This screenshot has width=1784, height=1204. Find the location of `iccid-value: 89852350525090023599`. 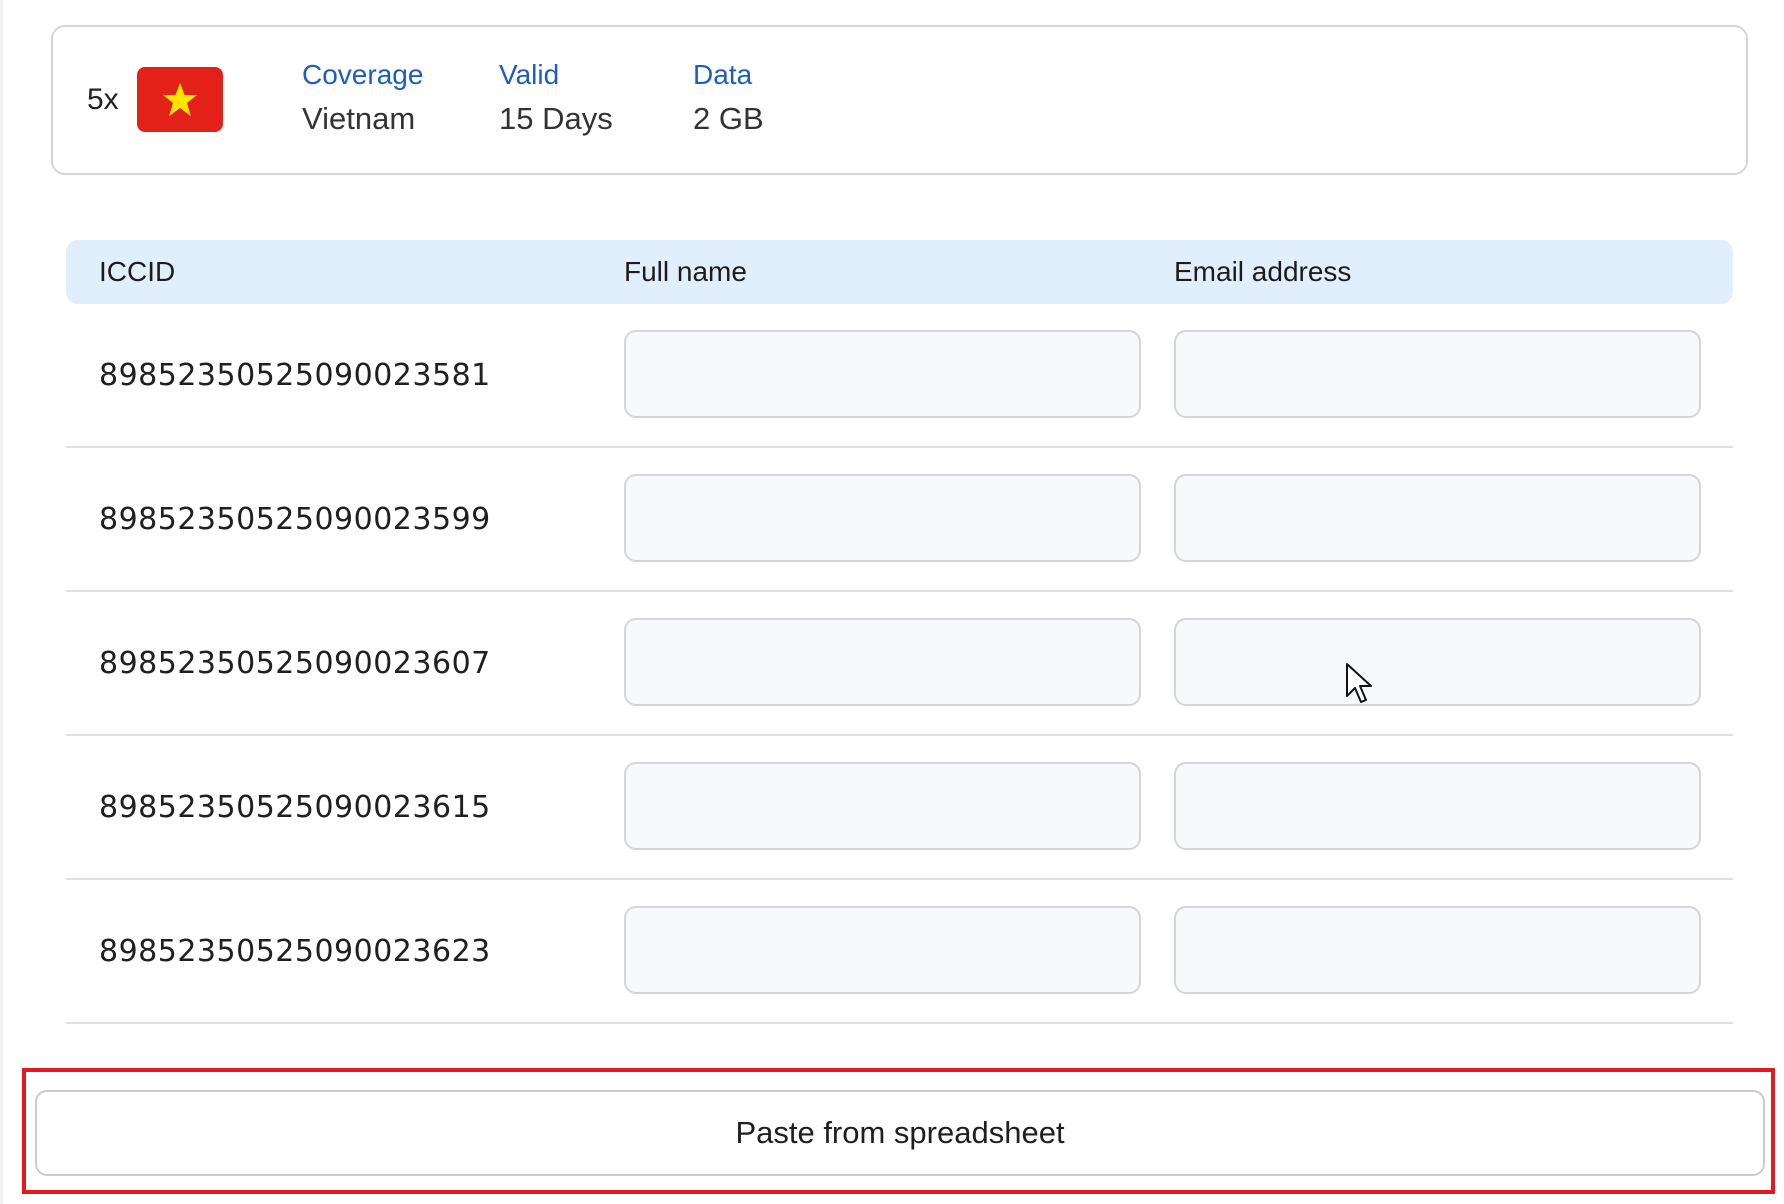

iccid-value: 89852350525090023599 is located at coordinates (295, 519).